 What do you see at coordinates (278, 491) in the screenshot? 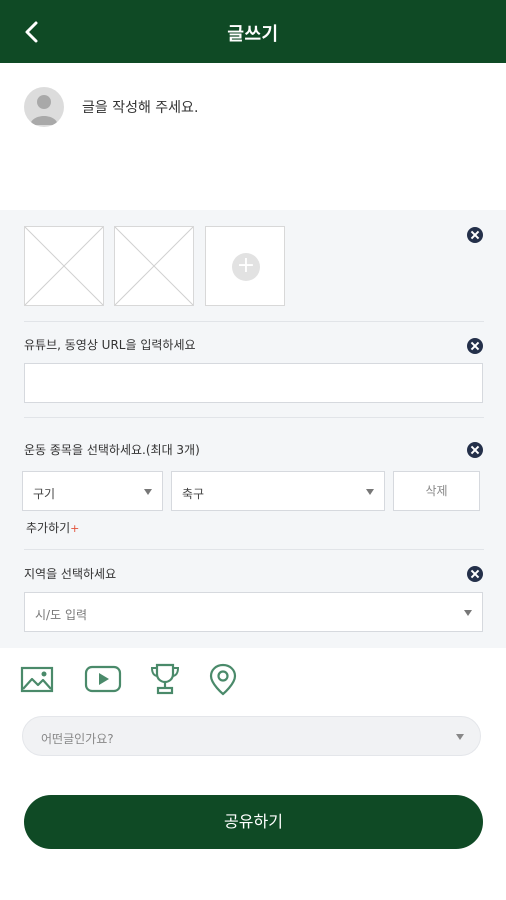
I see `sport-type-select: 축구` at bounding box center [278, 491].